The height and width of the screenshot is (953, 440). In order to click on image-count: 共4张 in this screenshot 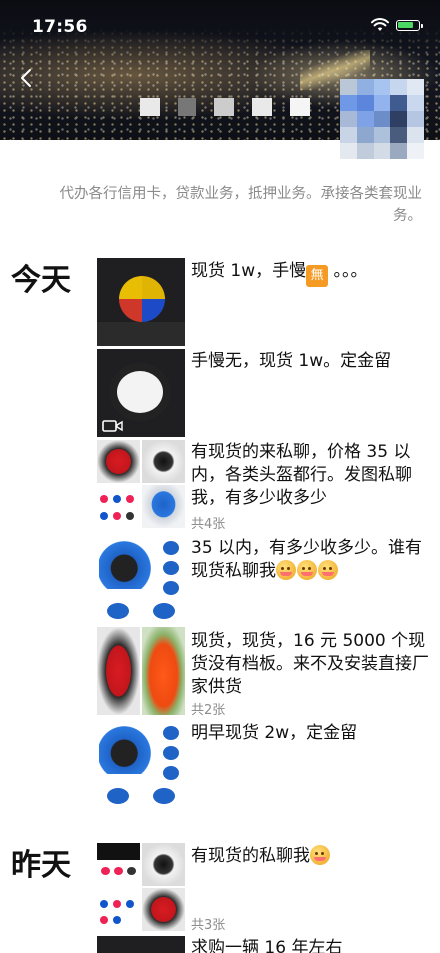, I will do `click(208, 524)`.